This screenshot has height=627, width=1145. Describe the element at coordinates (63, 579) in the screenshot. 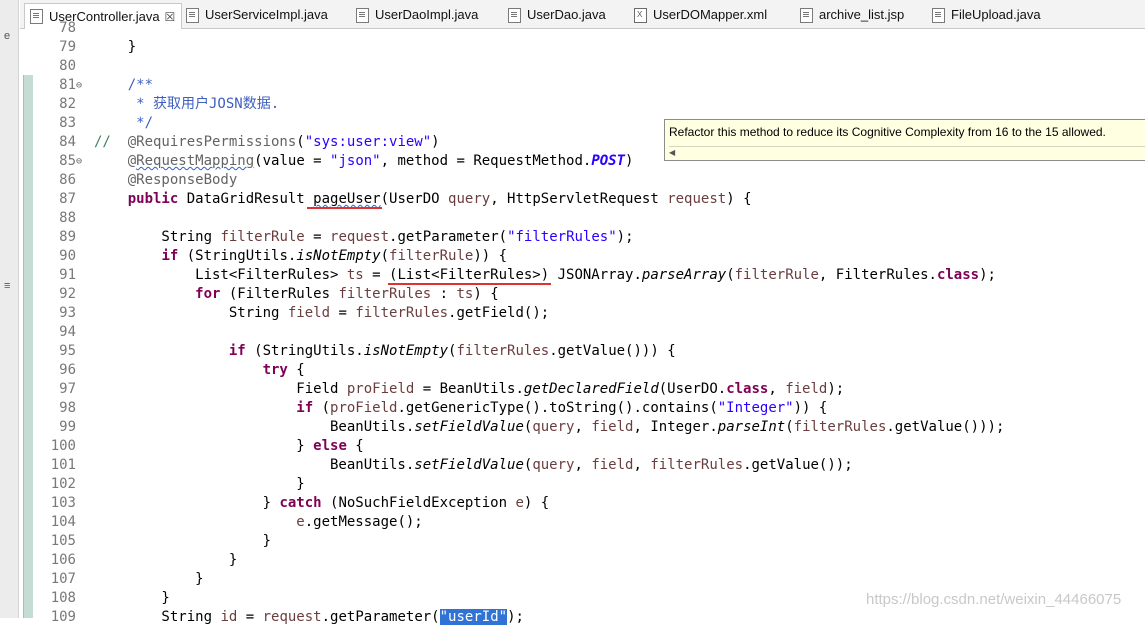

I see `line-number: 107` at that location.